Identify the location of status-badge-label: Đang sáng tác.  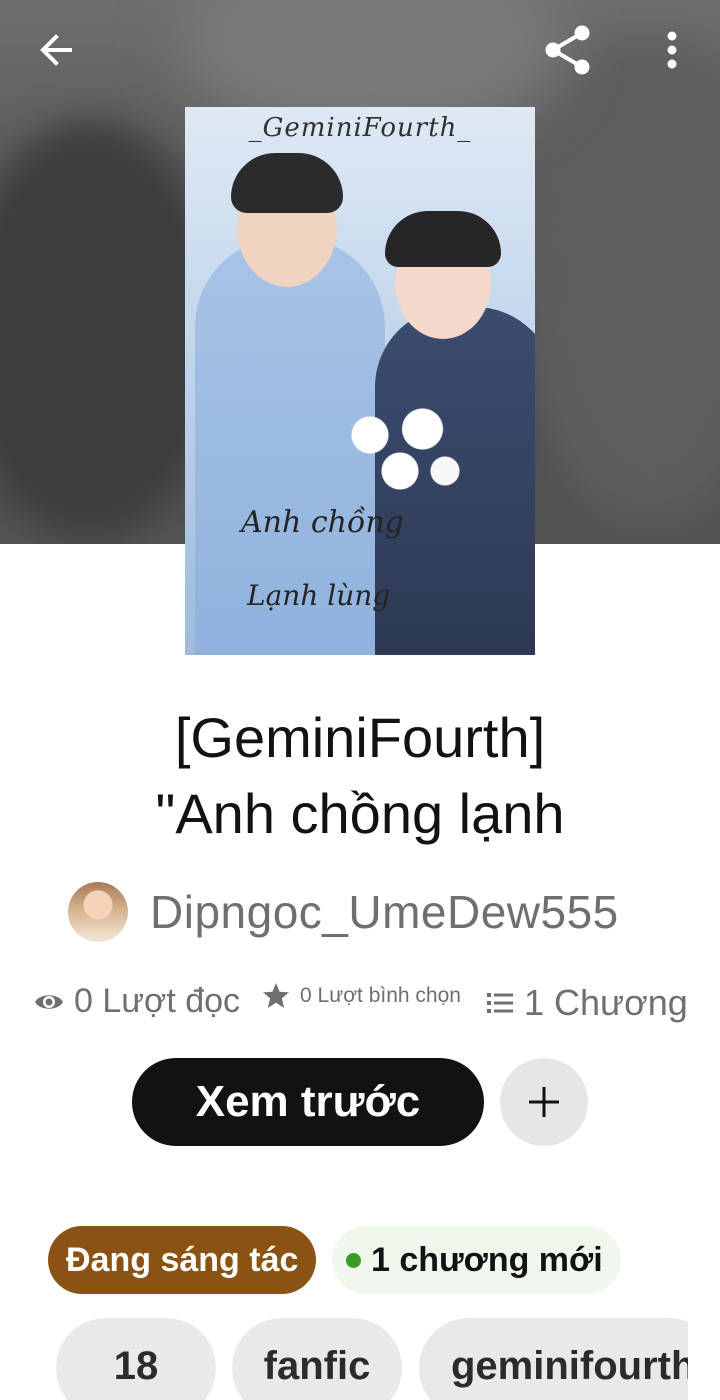
(182, 1259).